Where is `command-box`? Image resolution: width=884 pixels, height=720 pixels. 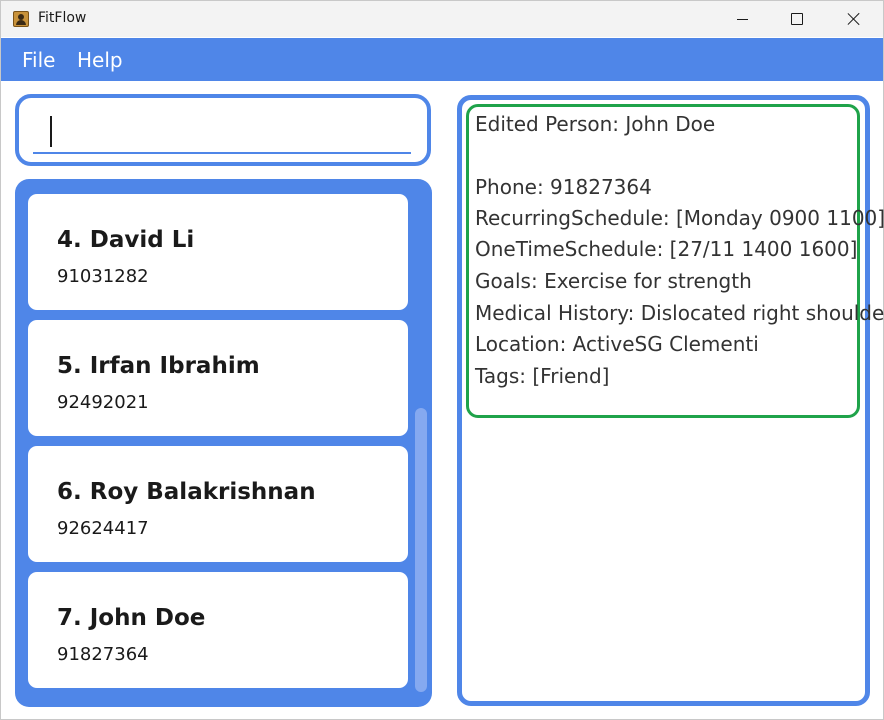 command-box is located at coordinates (223, 130).